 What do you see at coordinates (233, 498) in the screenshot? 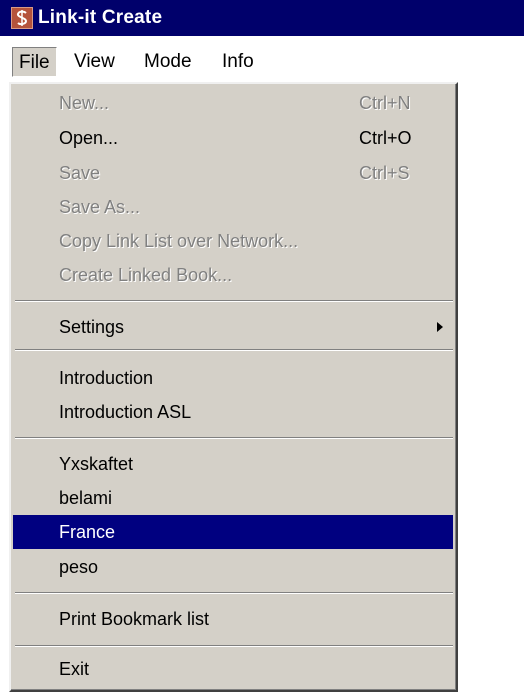
I see `menu-item-recent-belami: belami` at bounding box center [233, 498].